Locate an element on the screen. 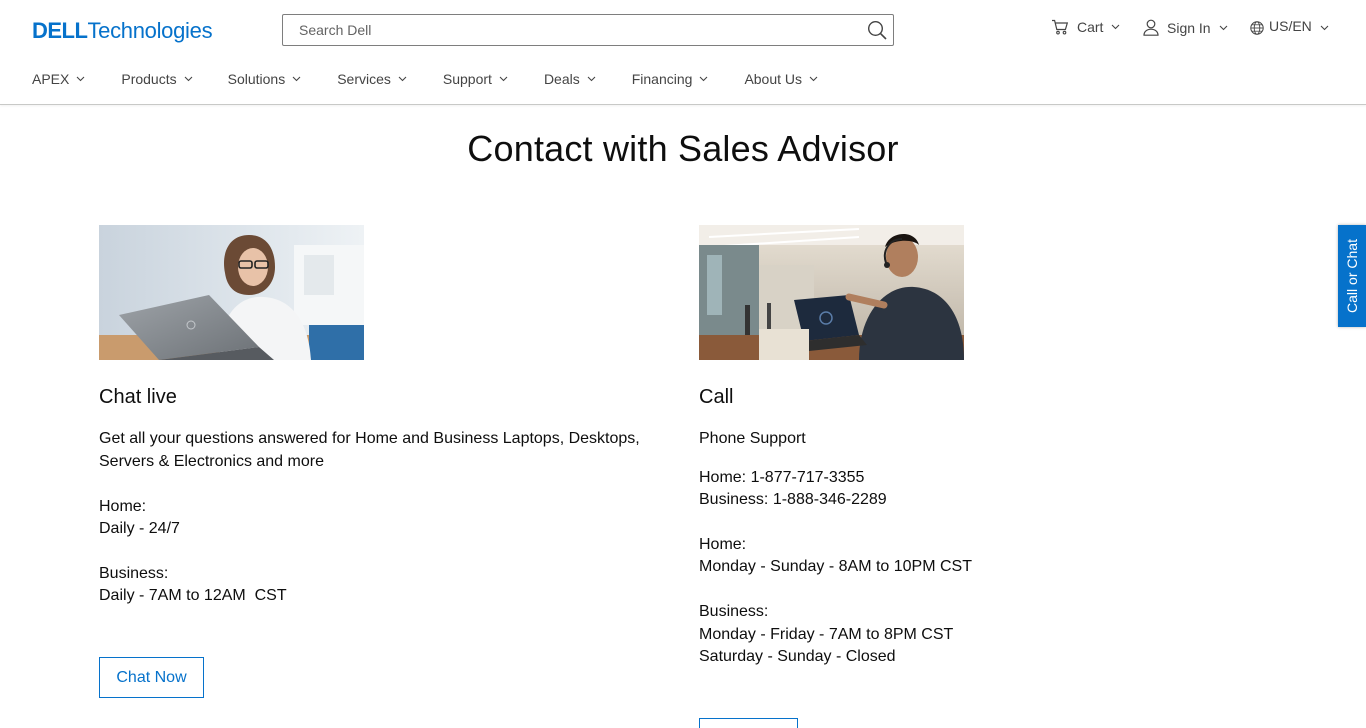 This screenshot has height=728, width=1366. nav-item-support: Support is located at coordinates (475, 79).